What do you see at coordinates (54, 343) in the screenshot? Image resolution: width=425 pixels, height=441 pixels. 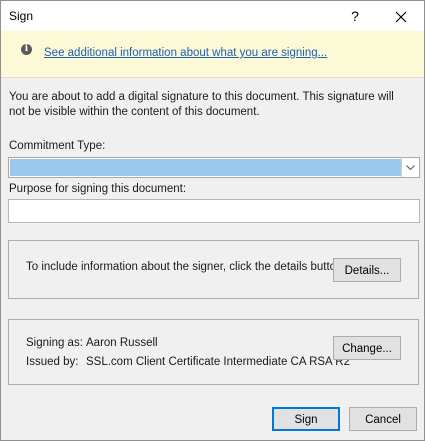 I see `signing-as-label: Signing as:` at bounding box center [54, 343].